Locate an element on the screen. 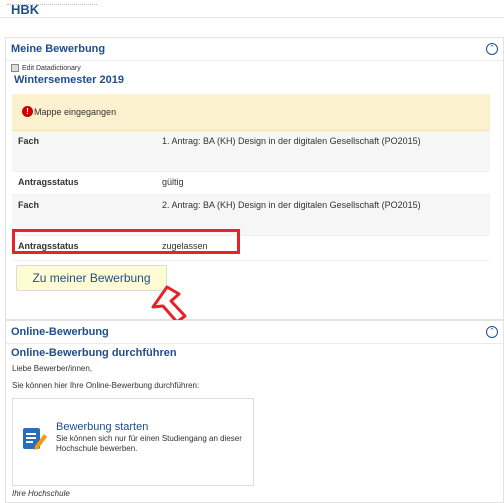 Image resolution: width=504 pixels, height=503 pixels. my-application-button: Zu meiner Bewerbung is located at coordinates (91, 278).